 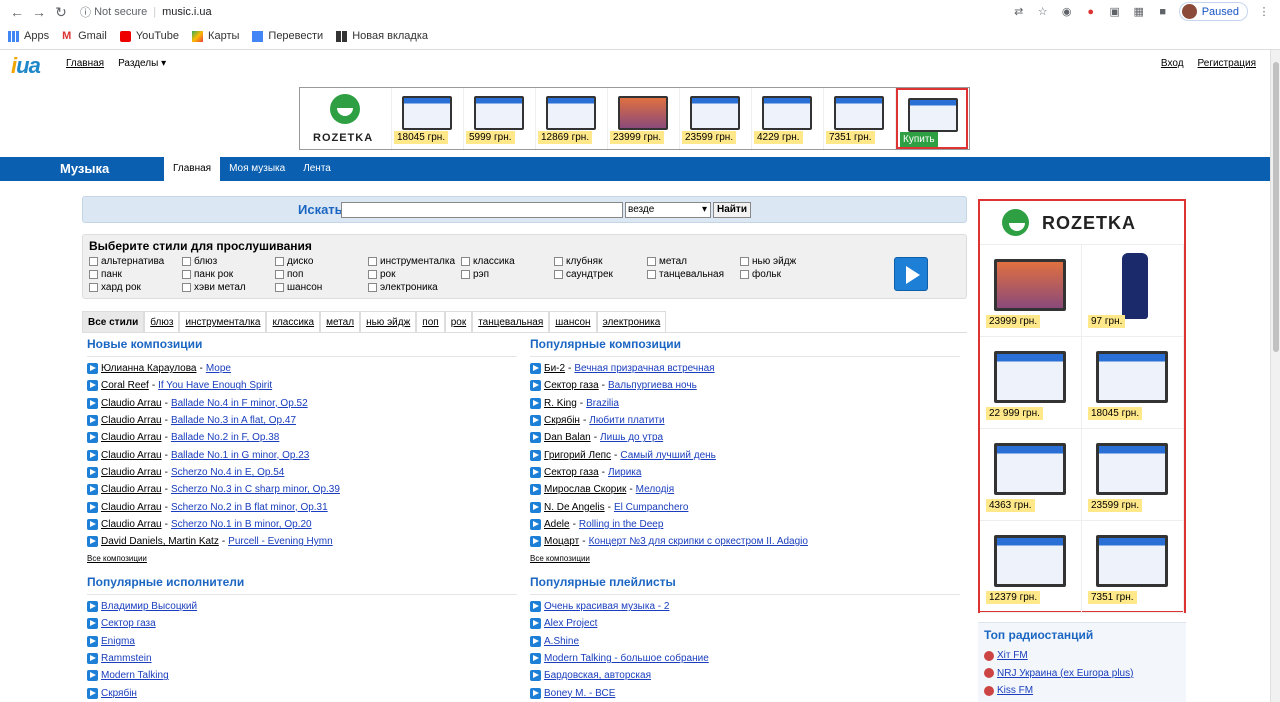 I want to click on style-checkbox: хард рок, so click(x=135, y=287).